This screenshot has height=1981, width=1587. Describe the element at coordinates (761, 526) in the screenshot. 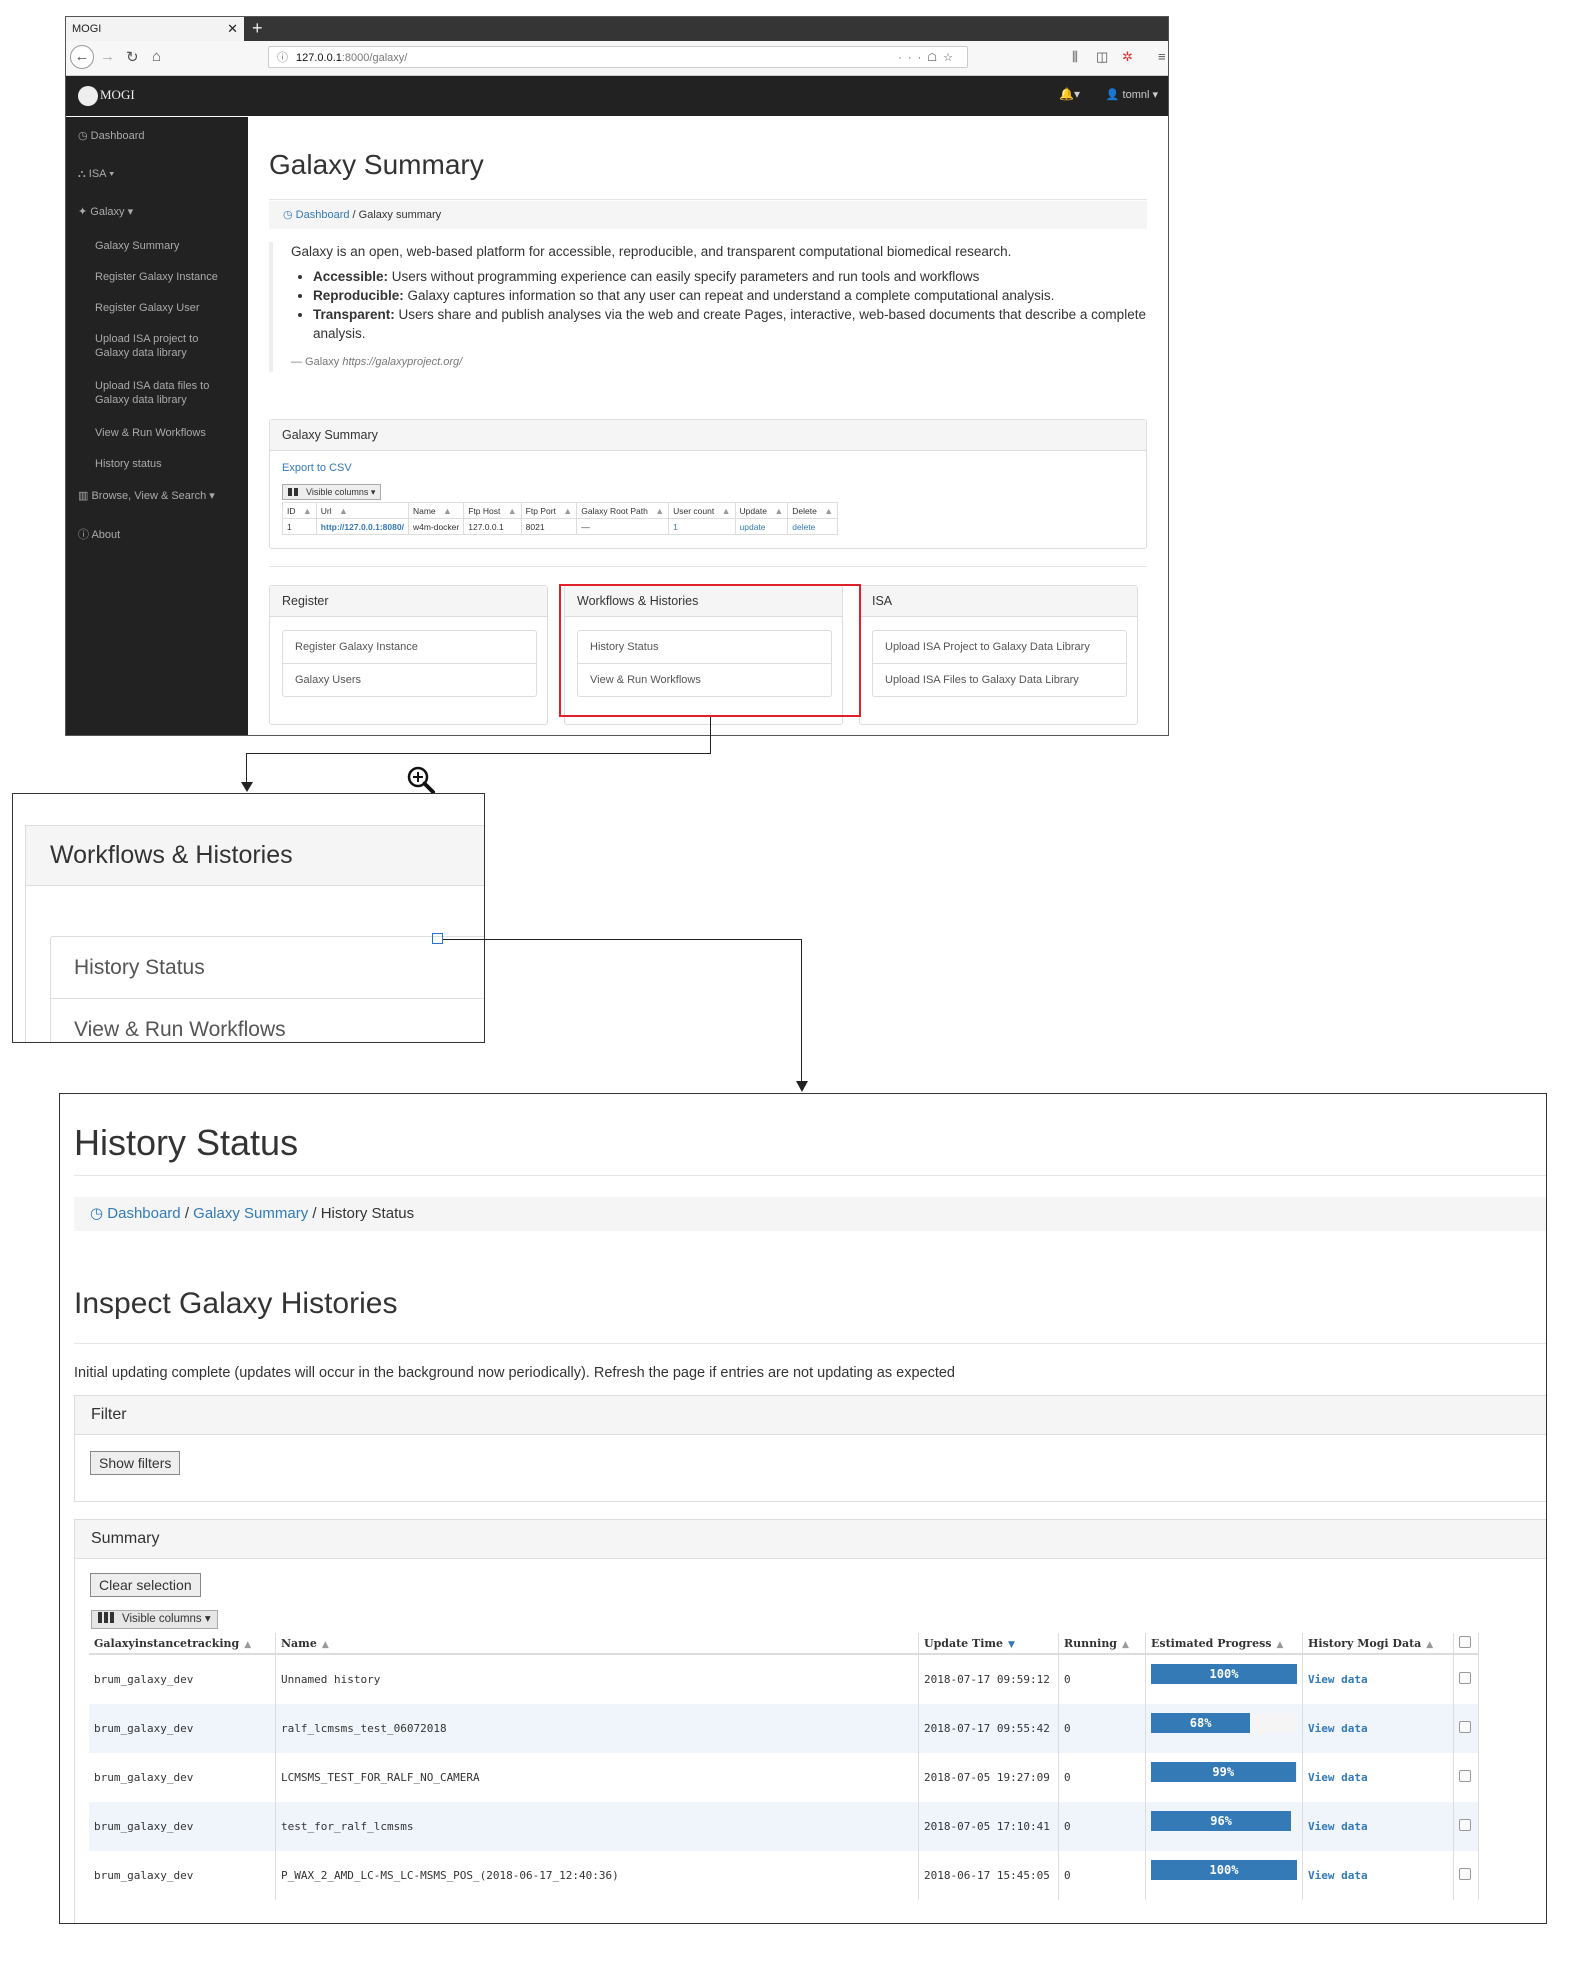

I see `update-link: update` at that location.